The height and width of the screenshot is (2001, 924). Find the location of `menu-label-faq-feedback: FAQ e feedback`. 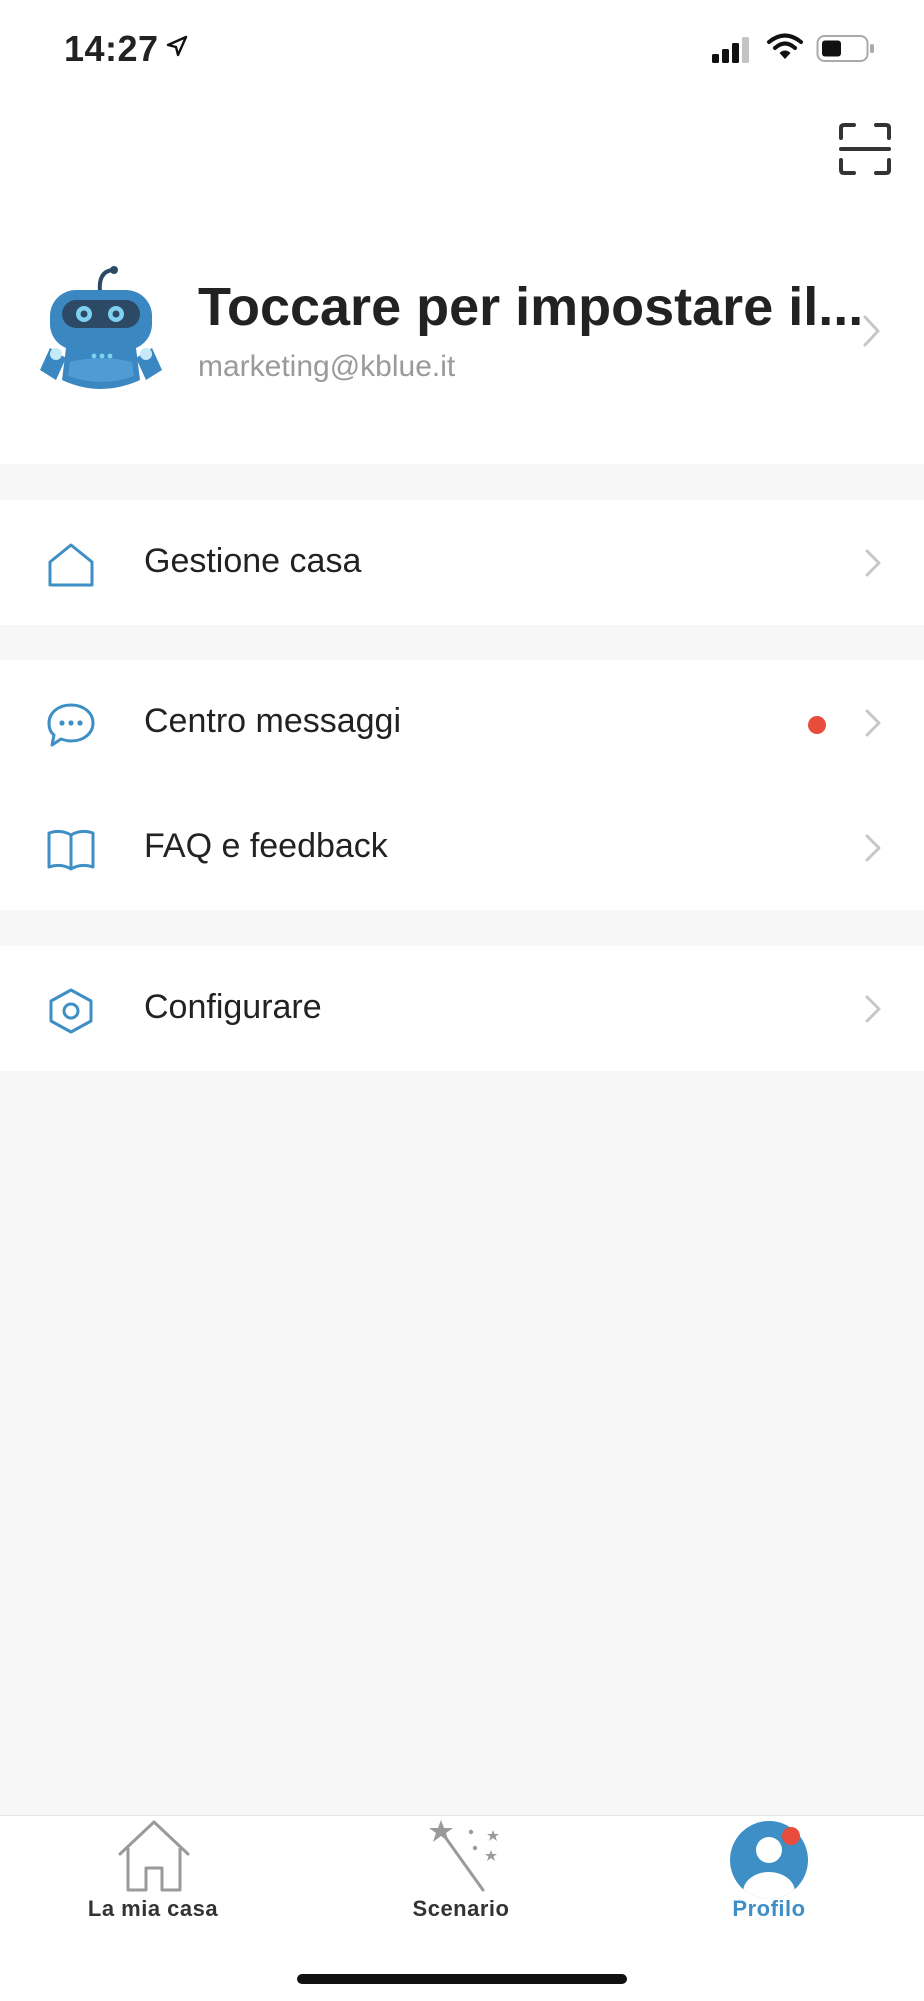

menu-label-faq-feedback: FAQ e feedback is located at coordinates (266, 846).